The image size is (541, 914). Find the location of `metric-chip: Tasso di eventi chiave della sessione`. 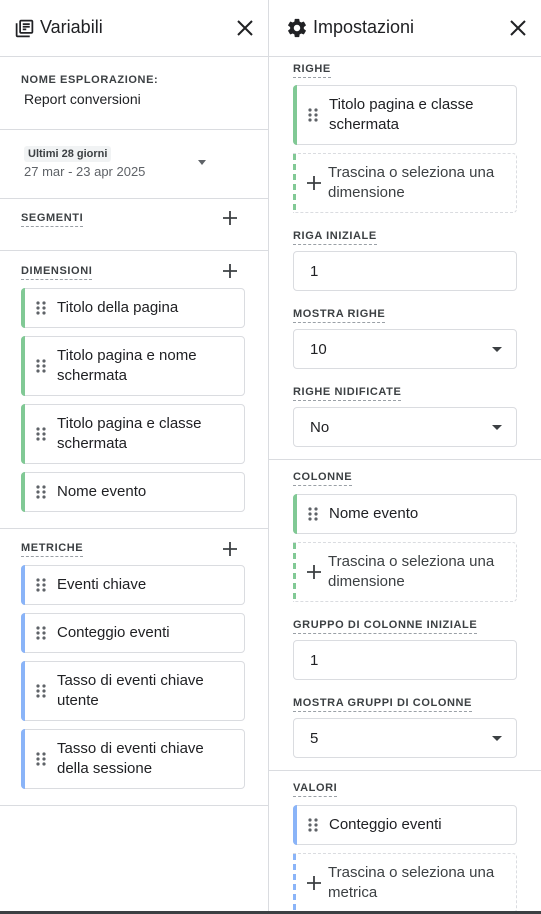

metric-chip: Tasso di eventi chiave della sessione is located at coordinates (133, 759).